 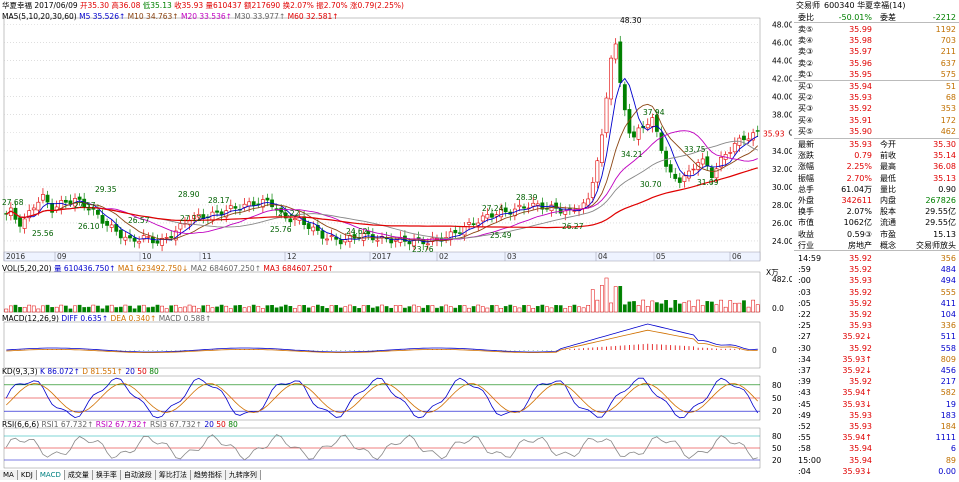 What do you see at coordinates (944, 167) in the screenshot?
I see `cell: 36.08` at bounding box center [944, 167].